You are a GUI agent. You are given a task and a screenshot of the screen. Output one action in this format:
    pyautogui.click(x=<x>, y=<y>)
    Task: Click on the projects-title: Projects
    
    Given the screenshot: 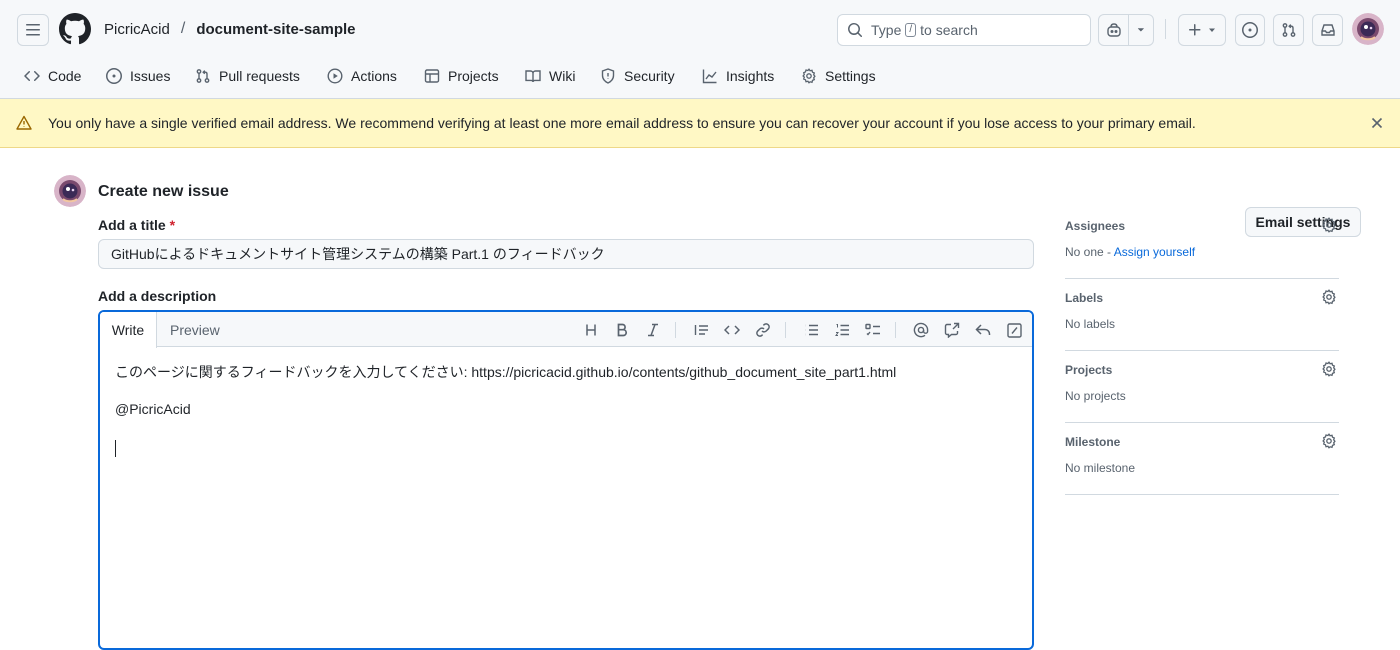 What is the action you would take?
    pyautogui.click(x=1089, y=370)
    